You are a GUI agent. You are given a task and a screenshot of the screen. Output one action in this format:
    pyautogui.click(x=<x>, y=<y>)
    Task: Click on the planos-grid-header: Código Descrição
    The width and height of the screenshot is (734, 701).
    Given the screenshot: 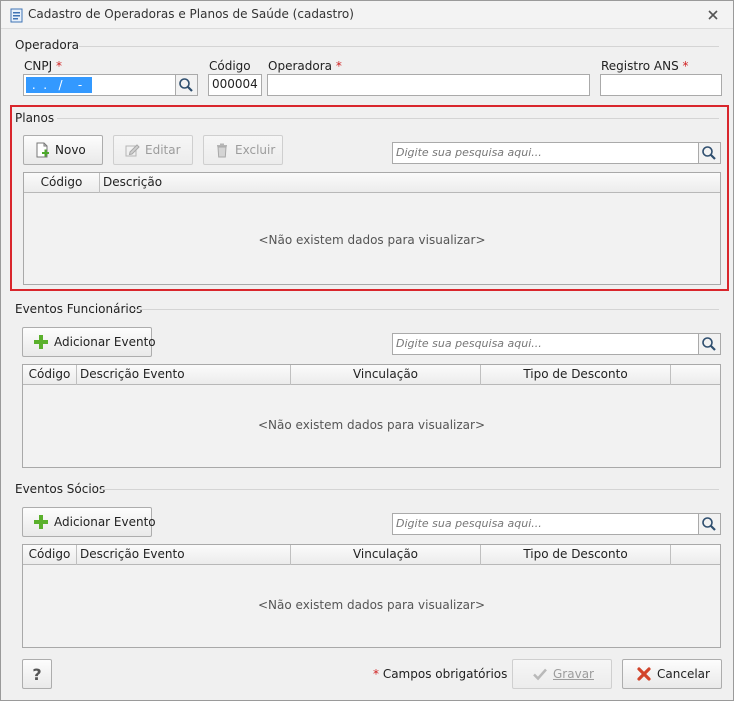 What is the action you would take?
    pyautogui.click(x=372, y=183)
    